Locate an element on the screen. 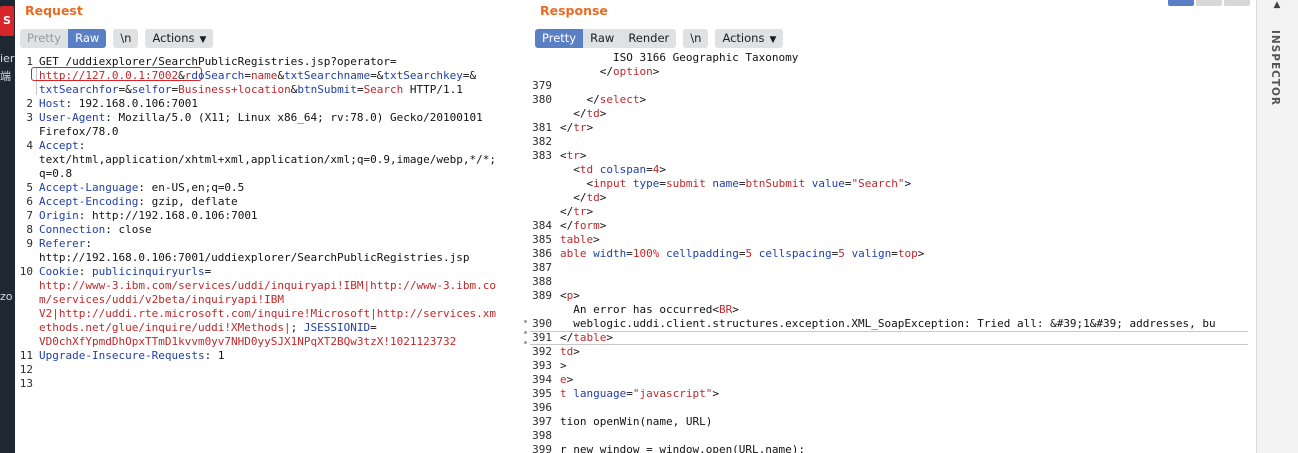  code-token: cellspacing is located at coordinates (795, 253).